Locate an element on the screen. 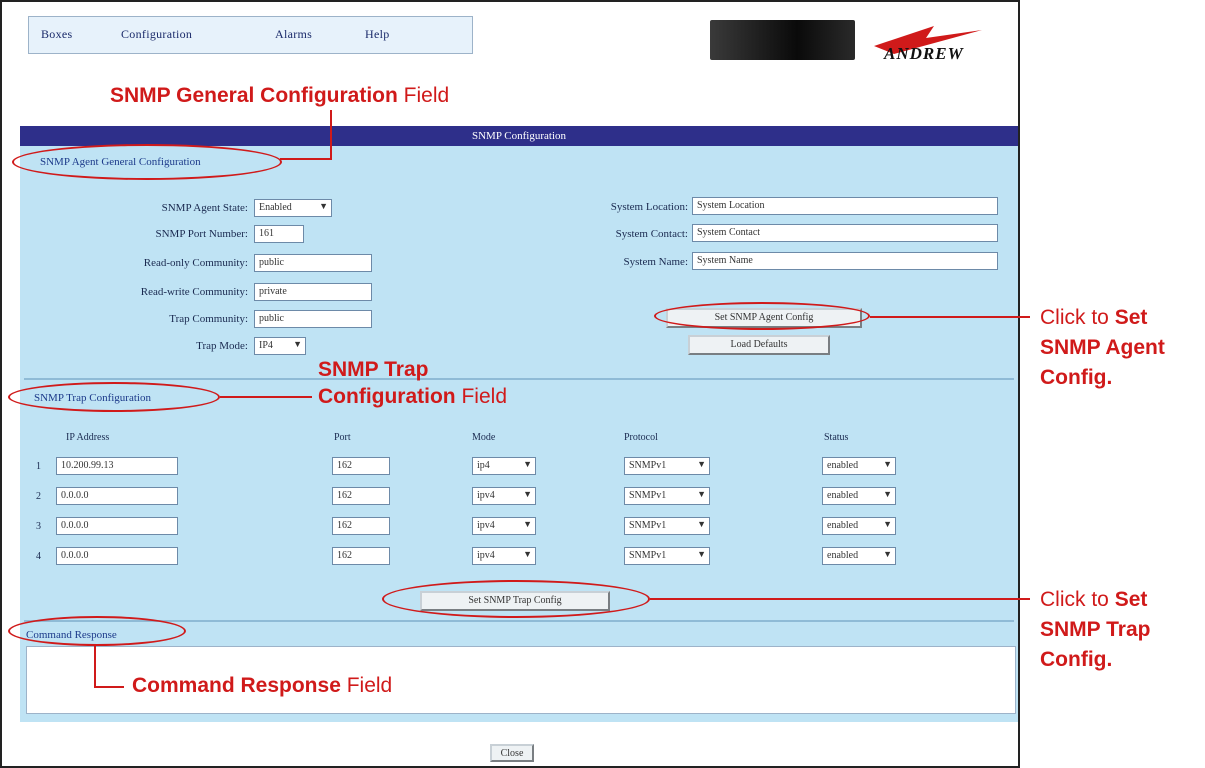  port-number-label: SNMP Port Number: is located at coordinates (202, 234).